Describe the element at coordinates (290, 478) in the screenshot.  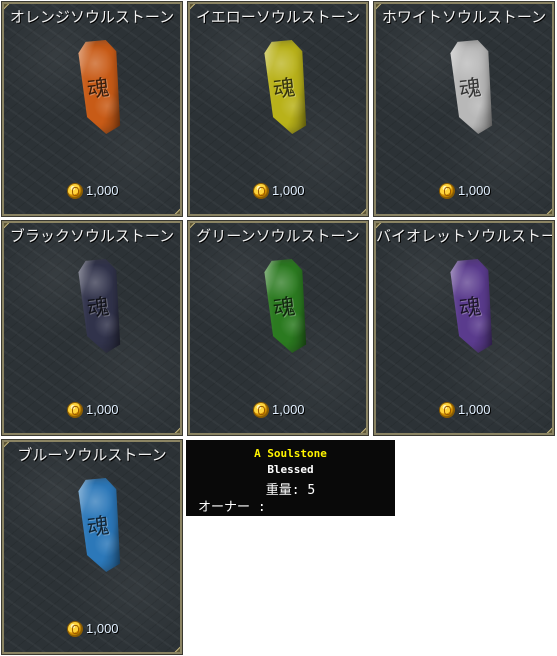
I see `item-tooltip: A Soulstone Blessed 重量: 5 オーナー :` at that location.